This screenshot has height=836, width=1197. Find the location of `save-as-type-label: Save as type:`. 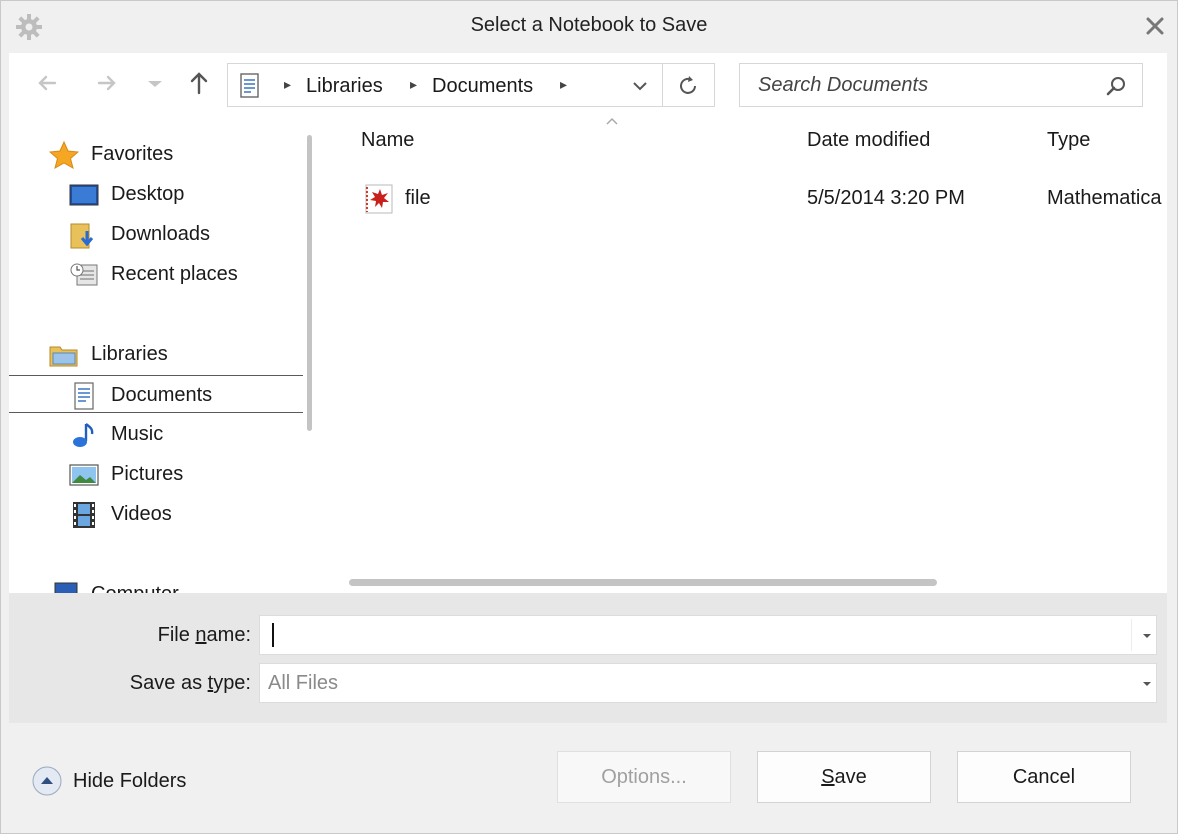

save-as-type-label: Save as type: is located at coordinates (190, 683).